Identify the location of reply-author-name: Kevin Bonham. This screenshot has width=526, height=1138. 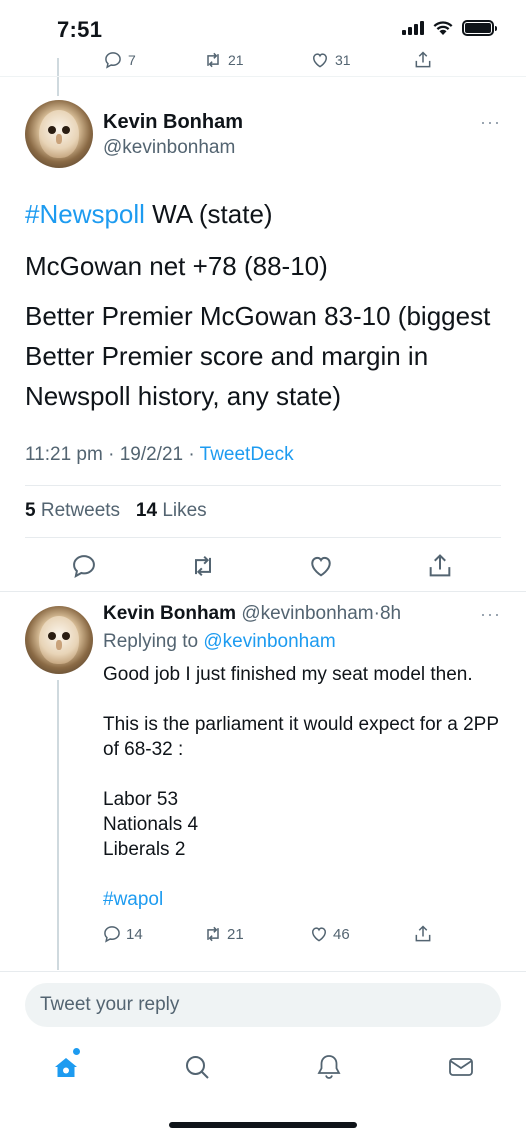
(169, 613).